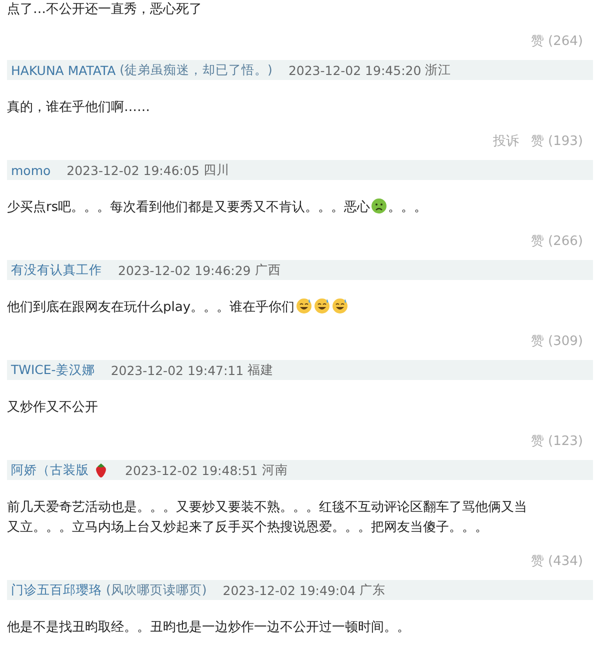 This screenshot has width=600, height=651. Describe the element at coordinates (216, 170) in the screenshot. I see `comment-location: 四川` at that location.